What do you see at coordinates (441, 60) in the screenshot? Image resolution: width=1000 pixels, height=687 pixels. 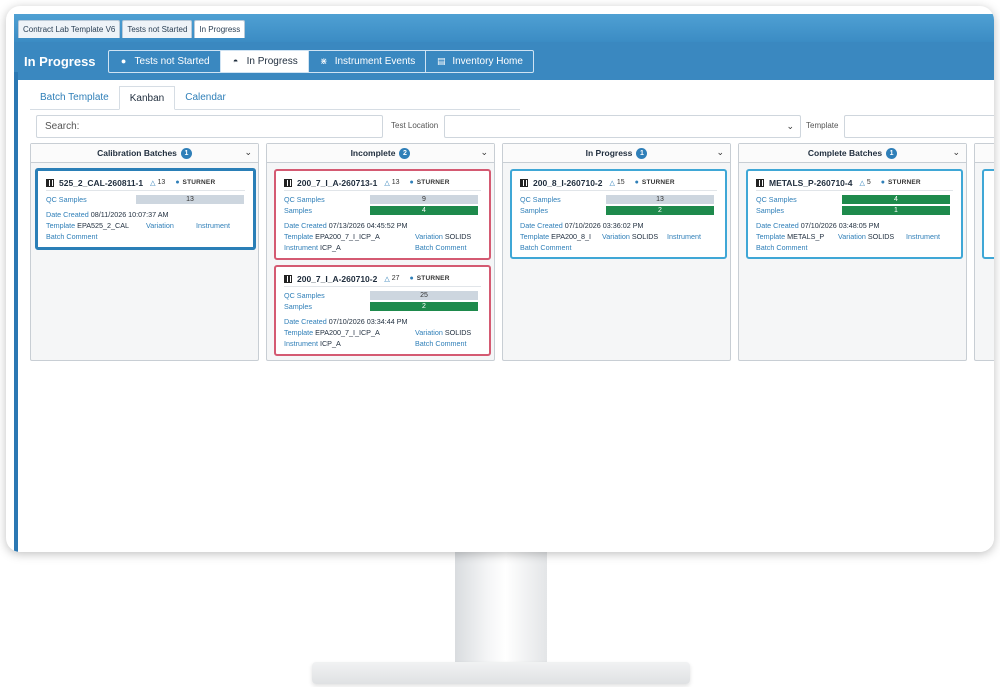 I see `box-icon: ▤` at bounding box center [441, 60].